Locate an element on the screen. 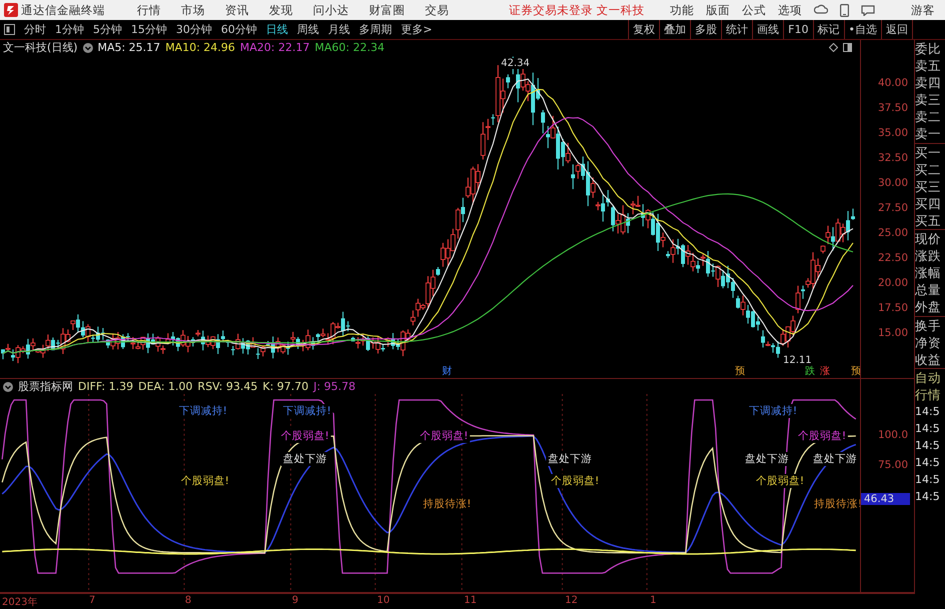  period-tab: 30分钟 is located at coordinates (194, 29).